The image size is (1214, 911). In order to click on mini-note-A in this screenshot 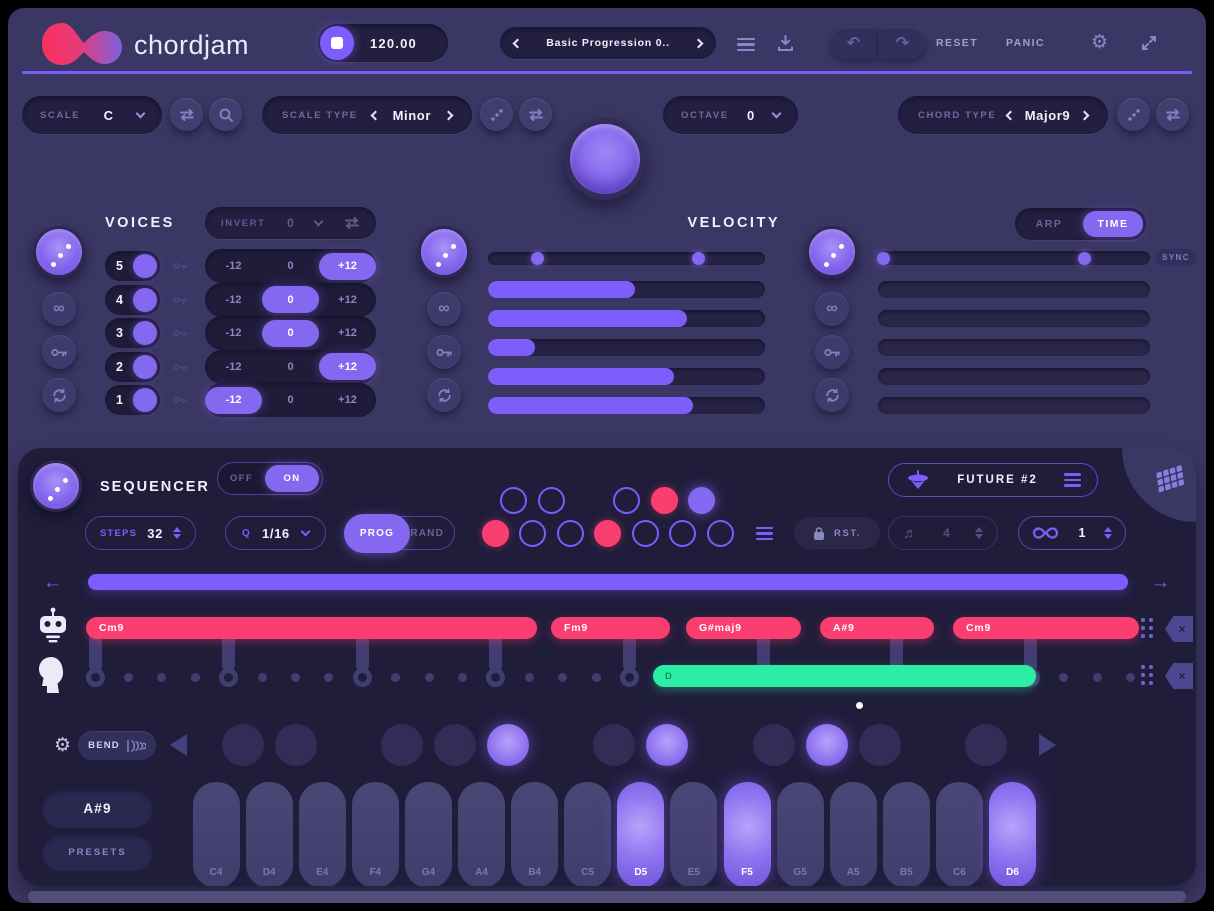, I will do `click(682, 533)`.